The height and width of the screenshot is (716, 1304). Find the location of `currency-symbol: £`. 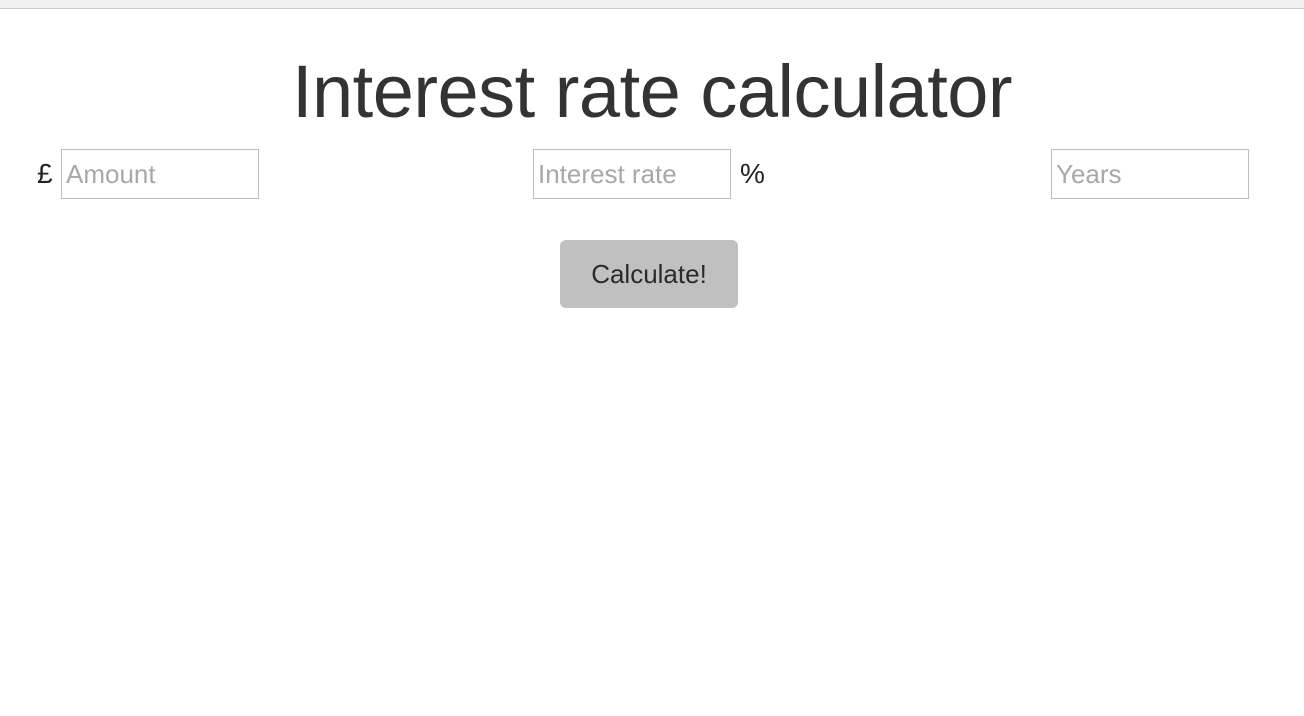

currency-symbol: £ is located at coordinates (45, 173).